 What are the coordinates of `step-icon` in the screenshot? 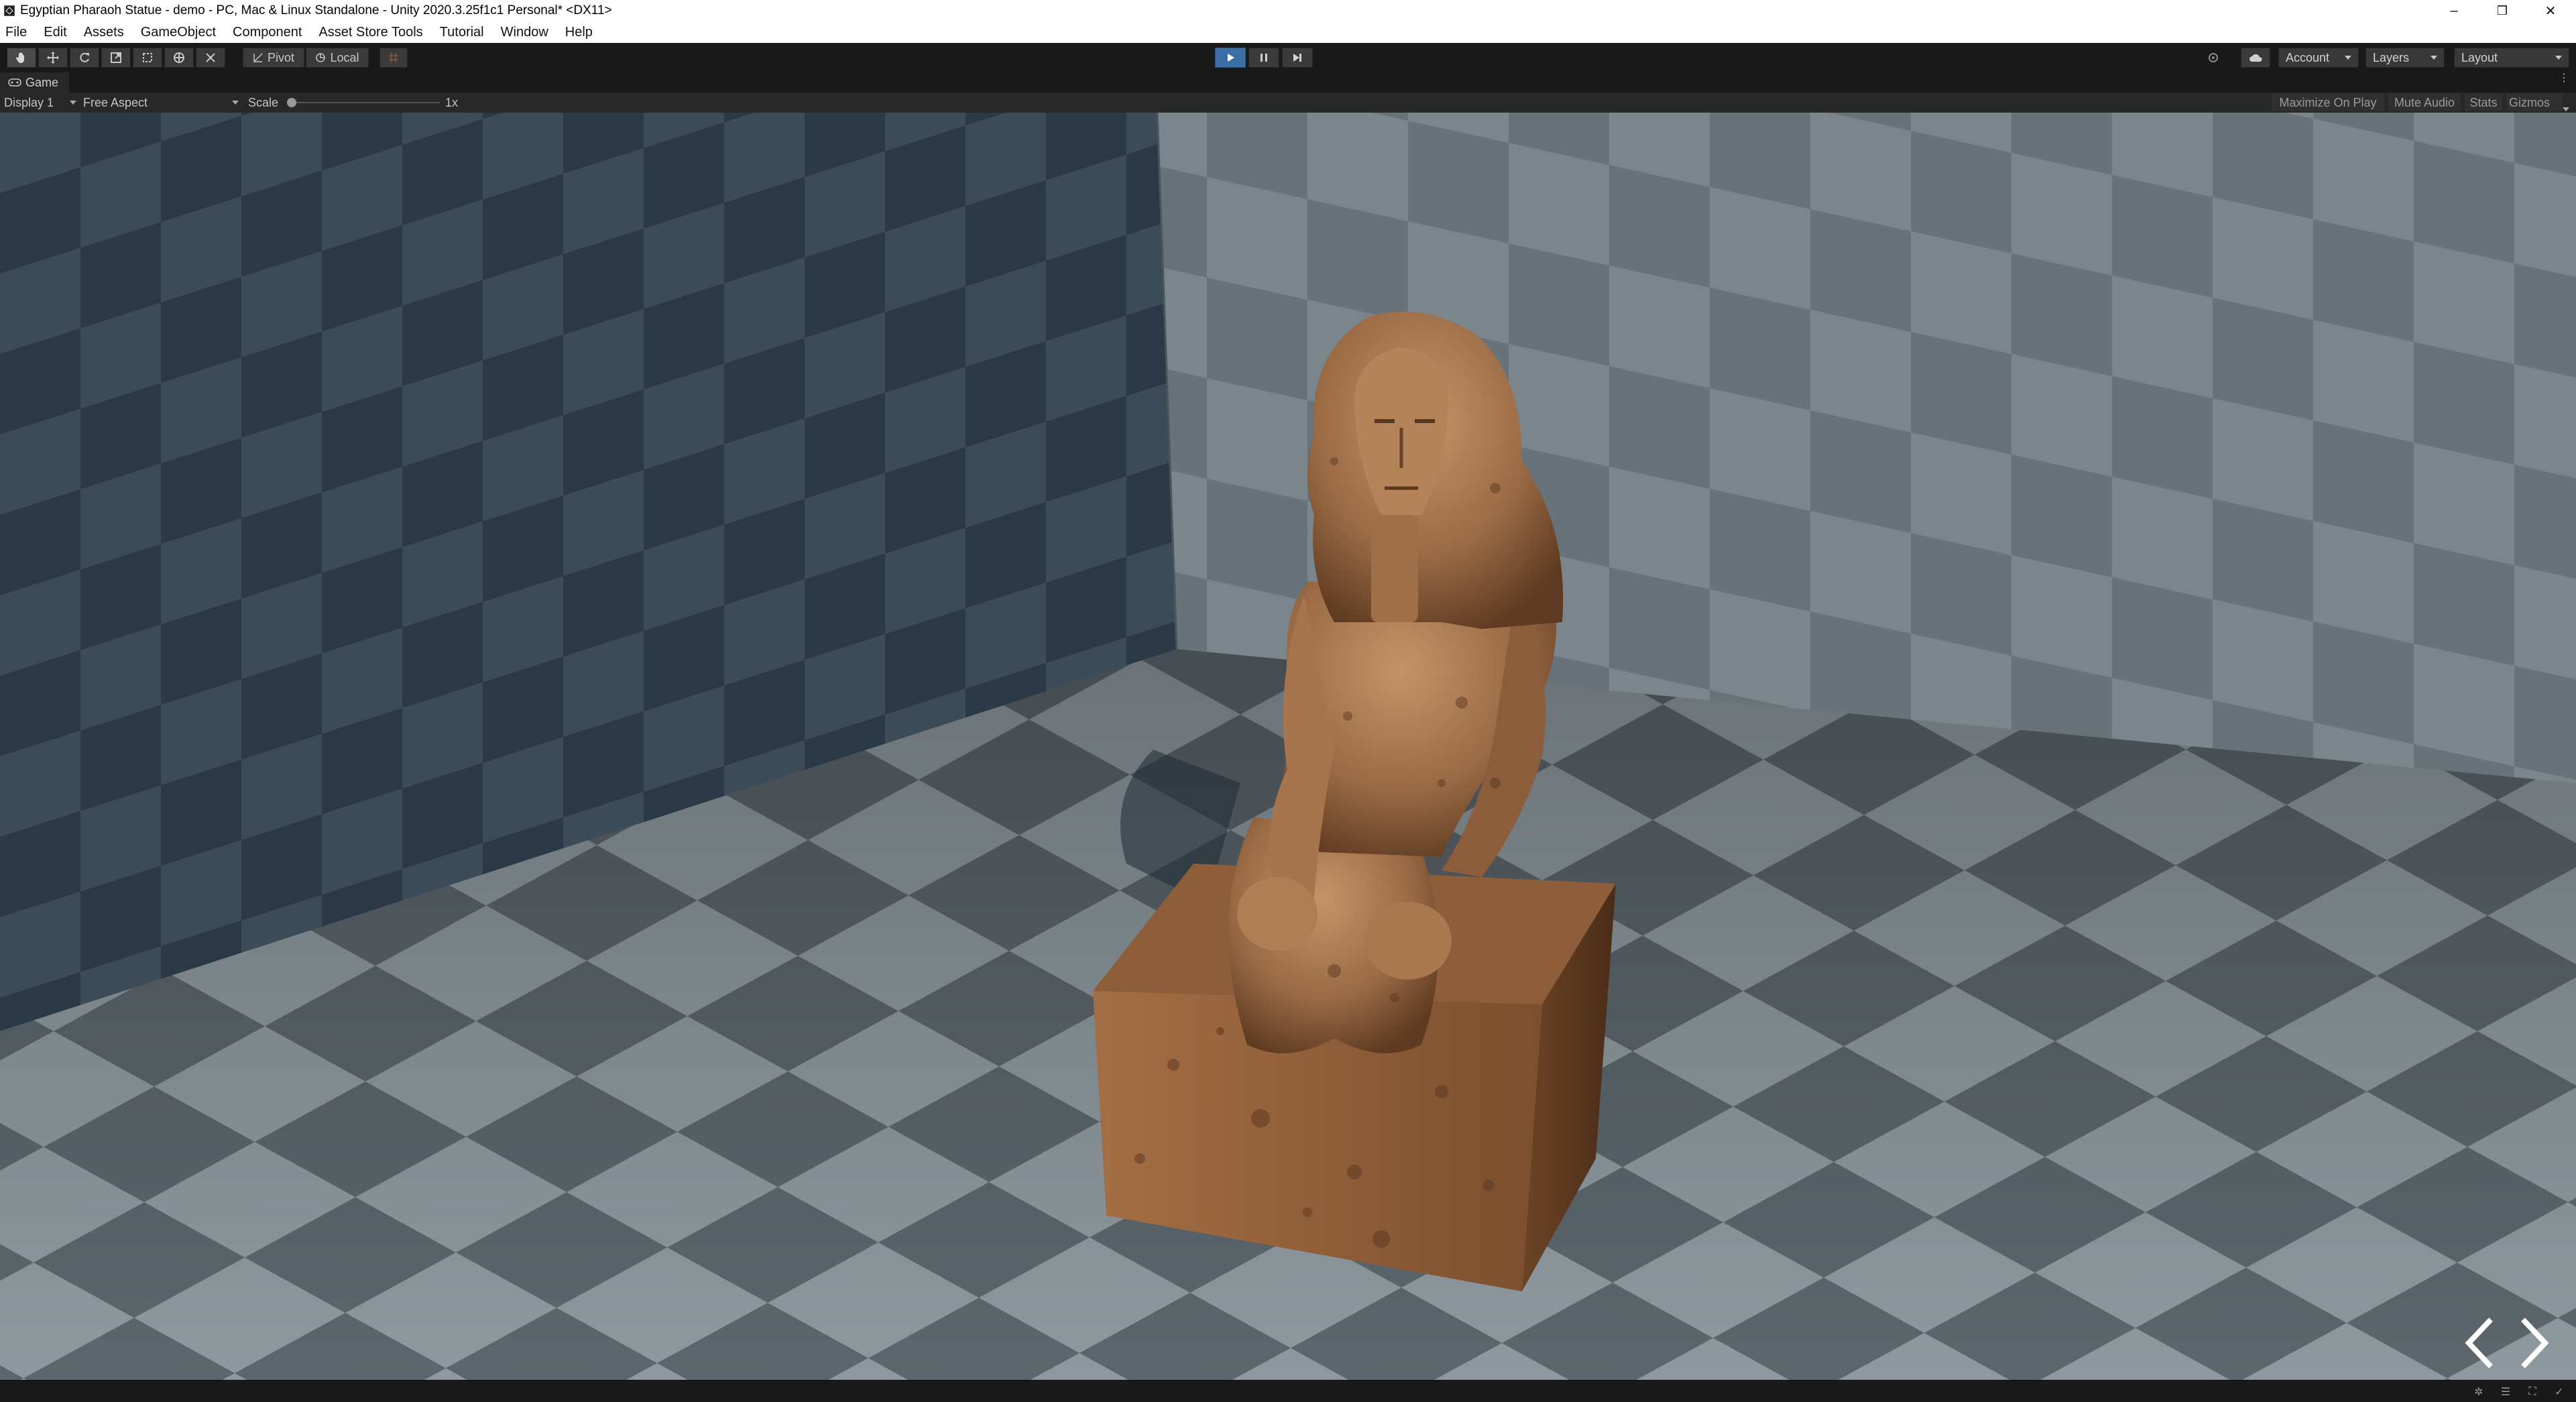 It's located at (1297, 58).